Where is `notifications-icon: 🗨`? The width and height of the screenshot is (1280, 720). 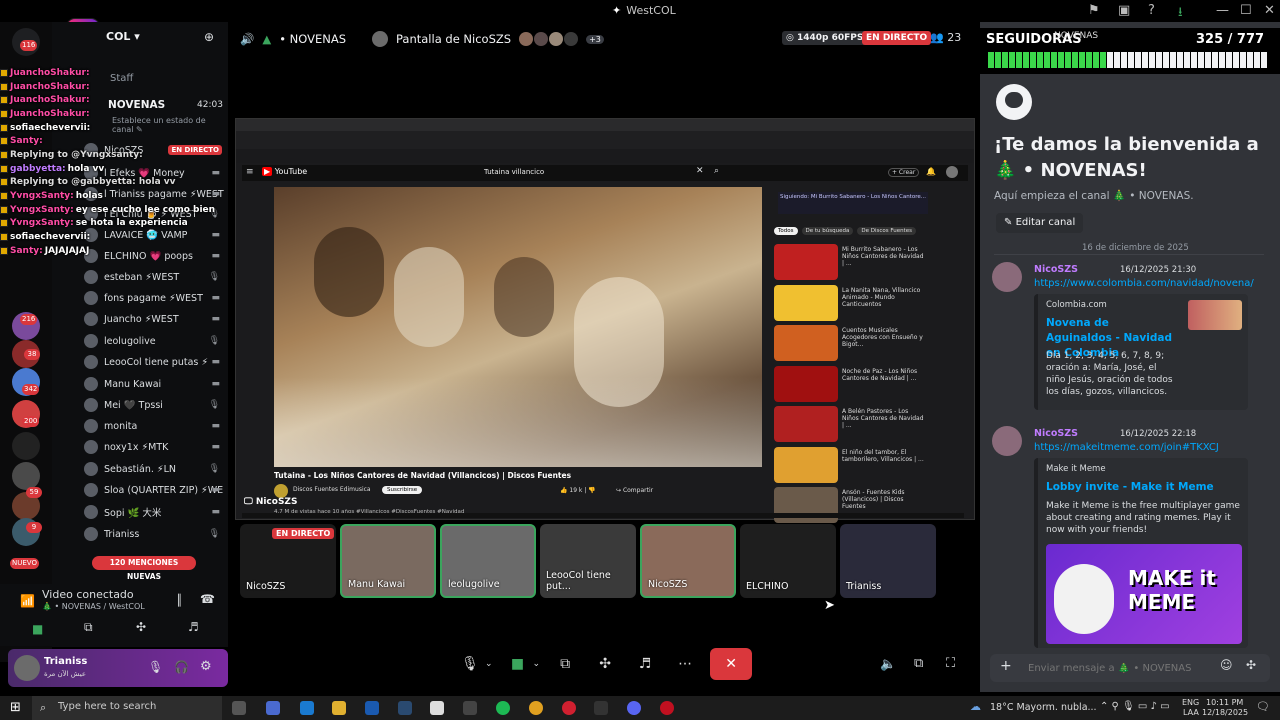 notifications-icon: 🗨 is located at coordinates (1263, 706).